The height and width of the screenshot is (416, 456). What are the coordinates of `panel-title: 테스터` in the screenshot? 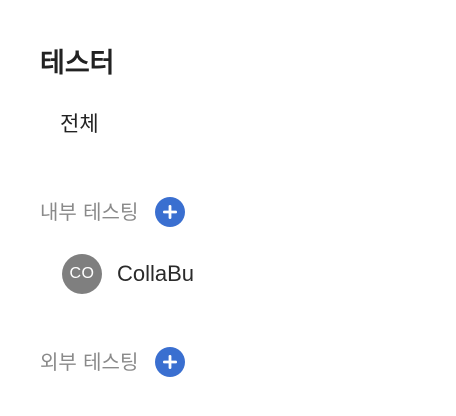 It's located at (77, 63).